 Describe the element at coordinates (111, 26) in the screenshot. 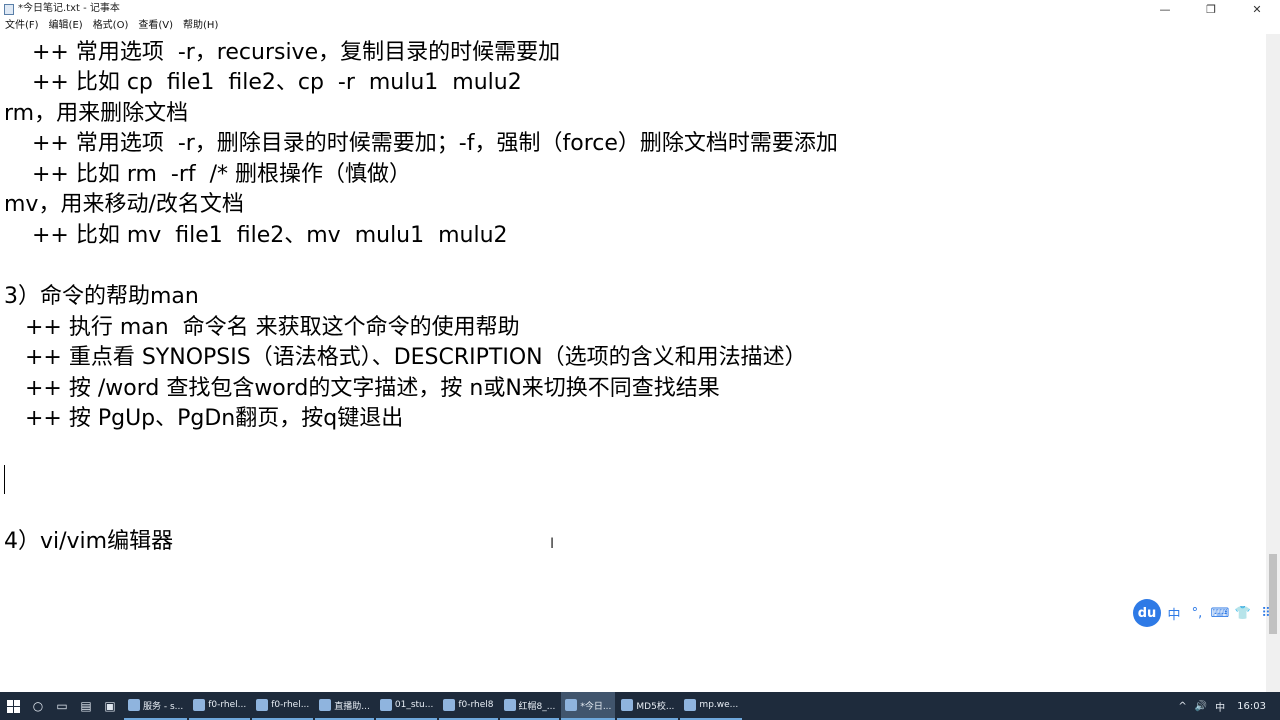

I see `menu-format: 格式(O)` at that location.